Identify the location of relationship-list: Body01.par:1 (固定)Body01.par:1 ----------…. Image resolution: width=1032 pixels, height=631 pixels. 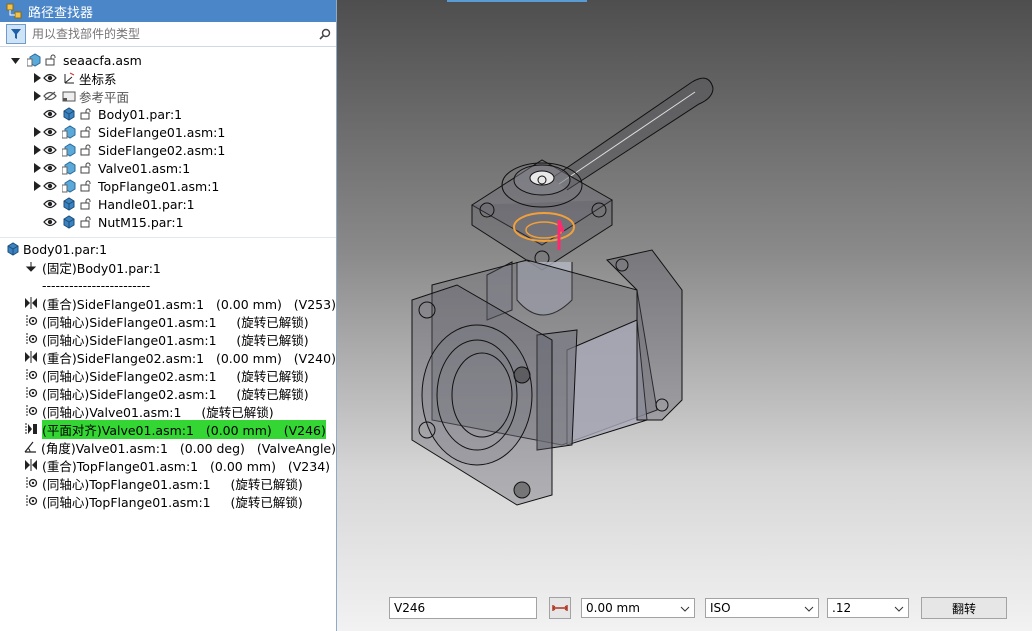
(168, 374).